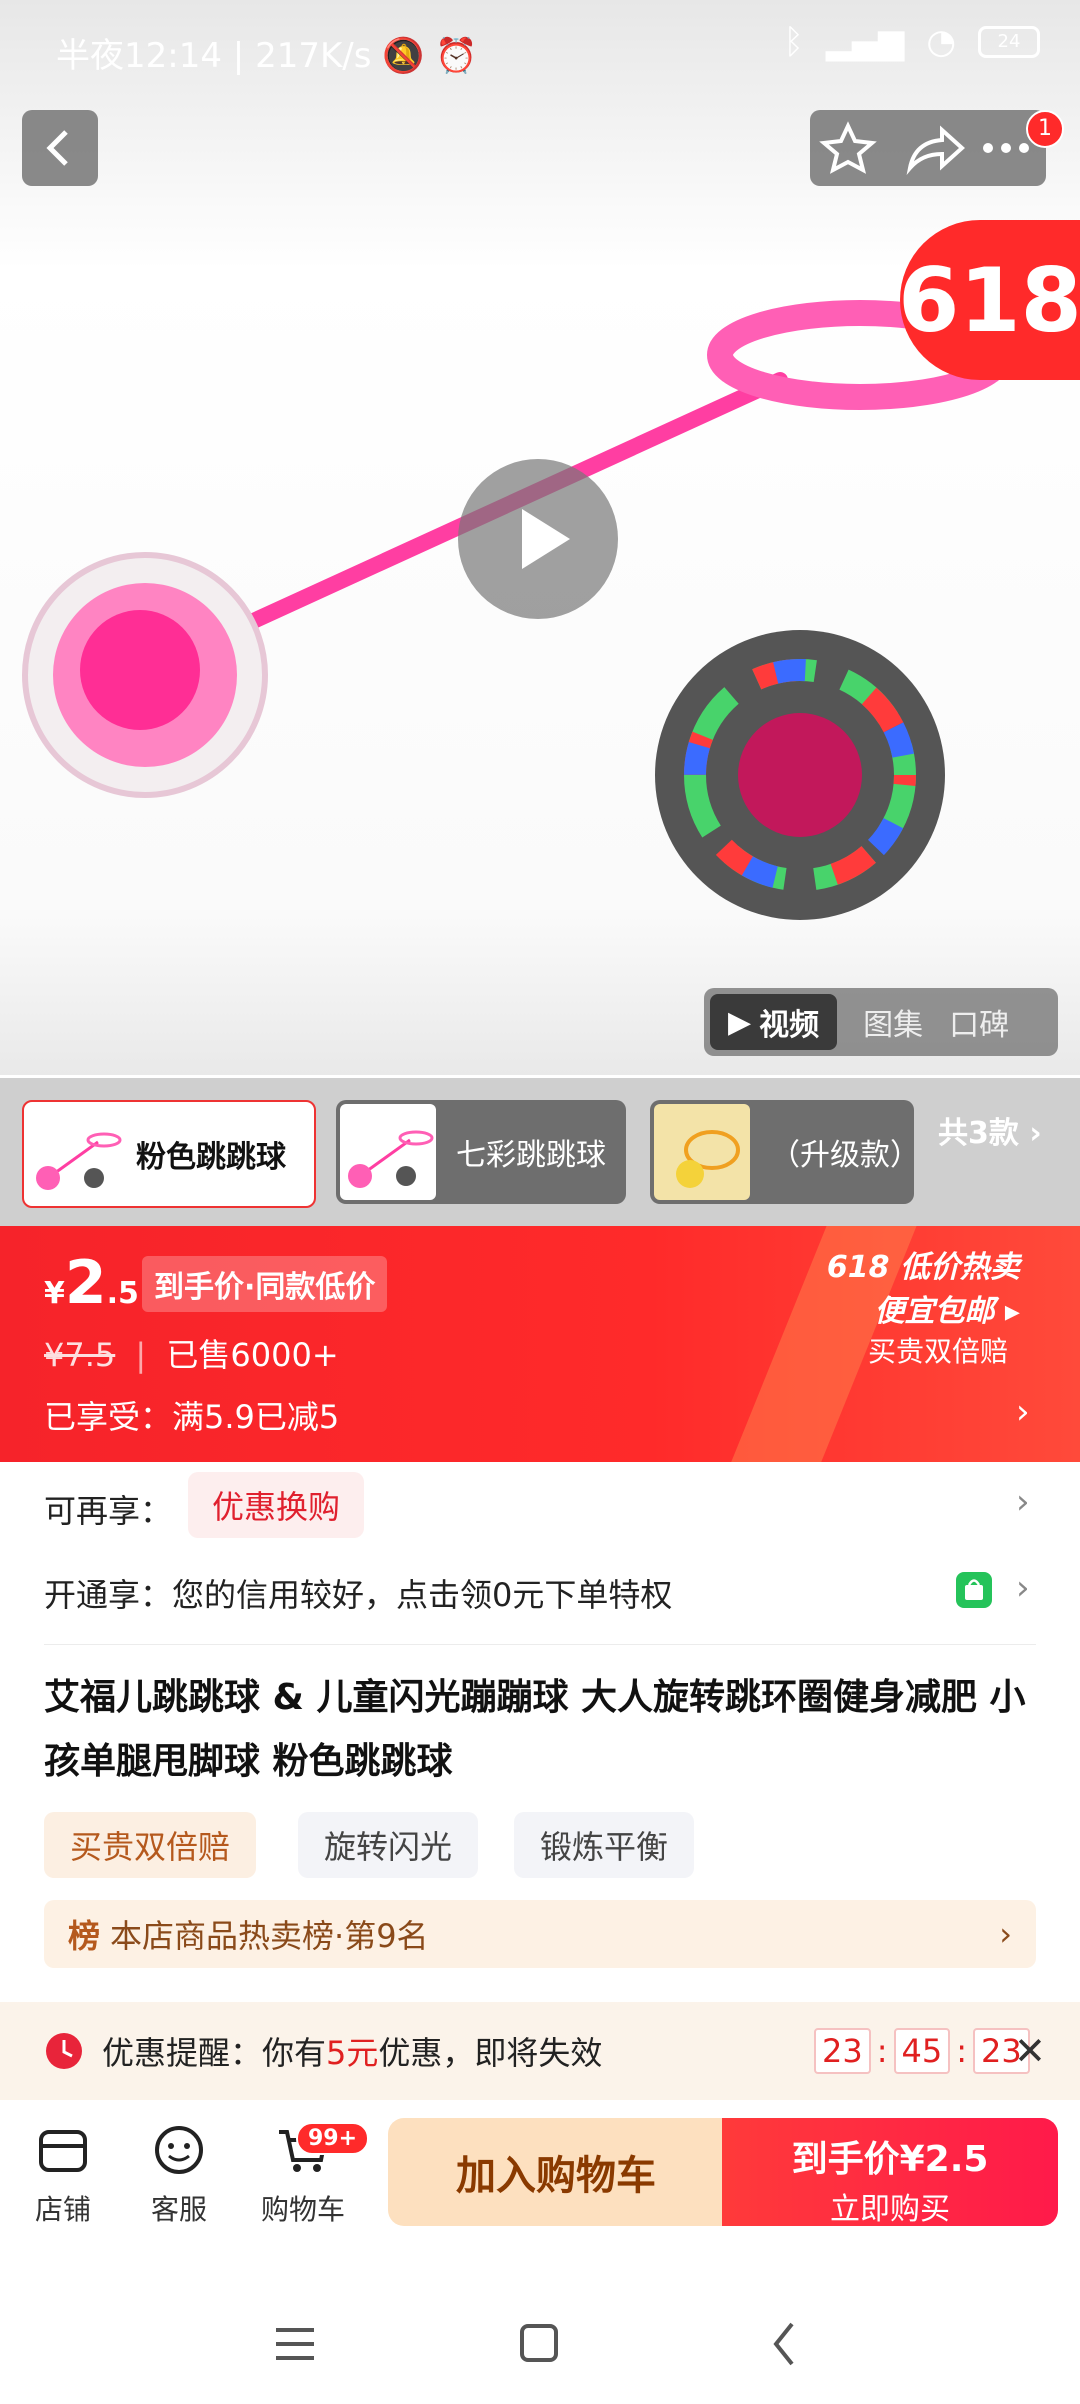 This screenshot has width=1080, height=2404. What do you see at coordinates (531, 1155) in the screenshot?
I see `variant-label: 七彩跳跳球` at bounding box center [531, 1155].